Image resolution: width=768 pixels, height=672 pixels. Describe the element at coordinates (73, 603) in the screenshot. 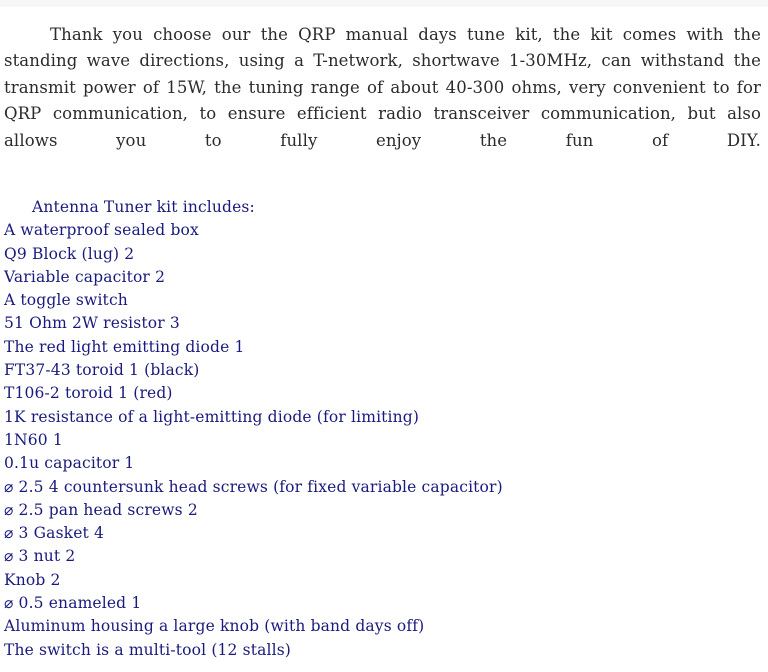

I see `list-item: ⌀ 0.5 enameled 1` at that location.